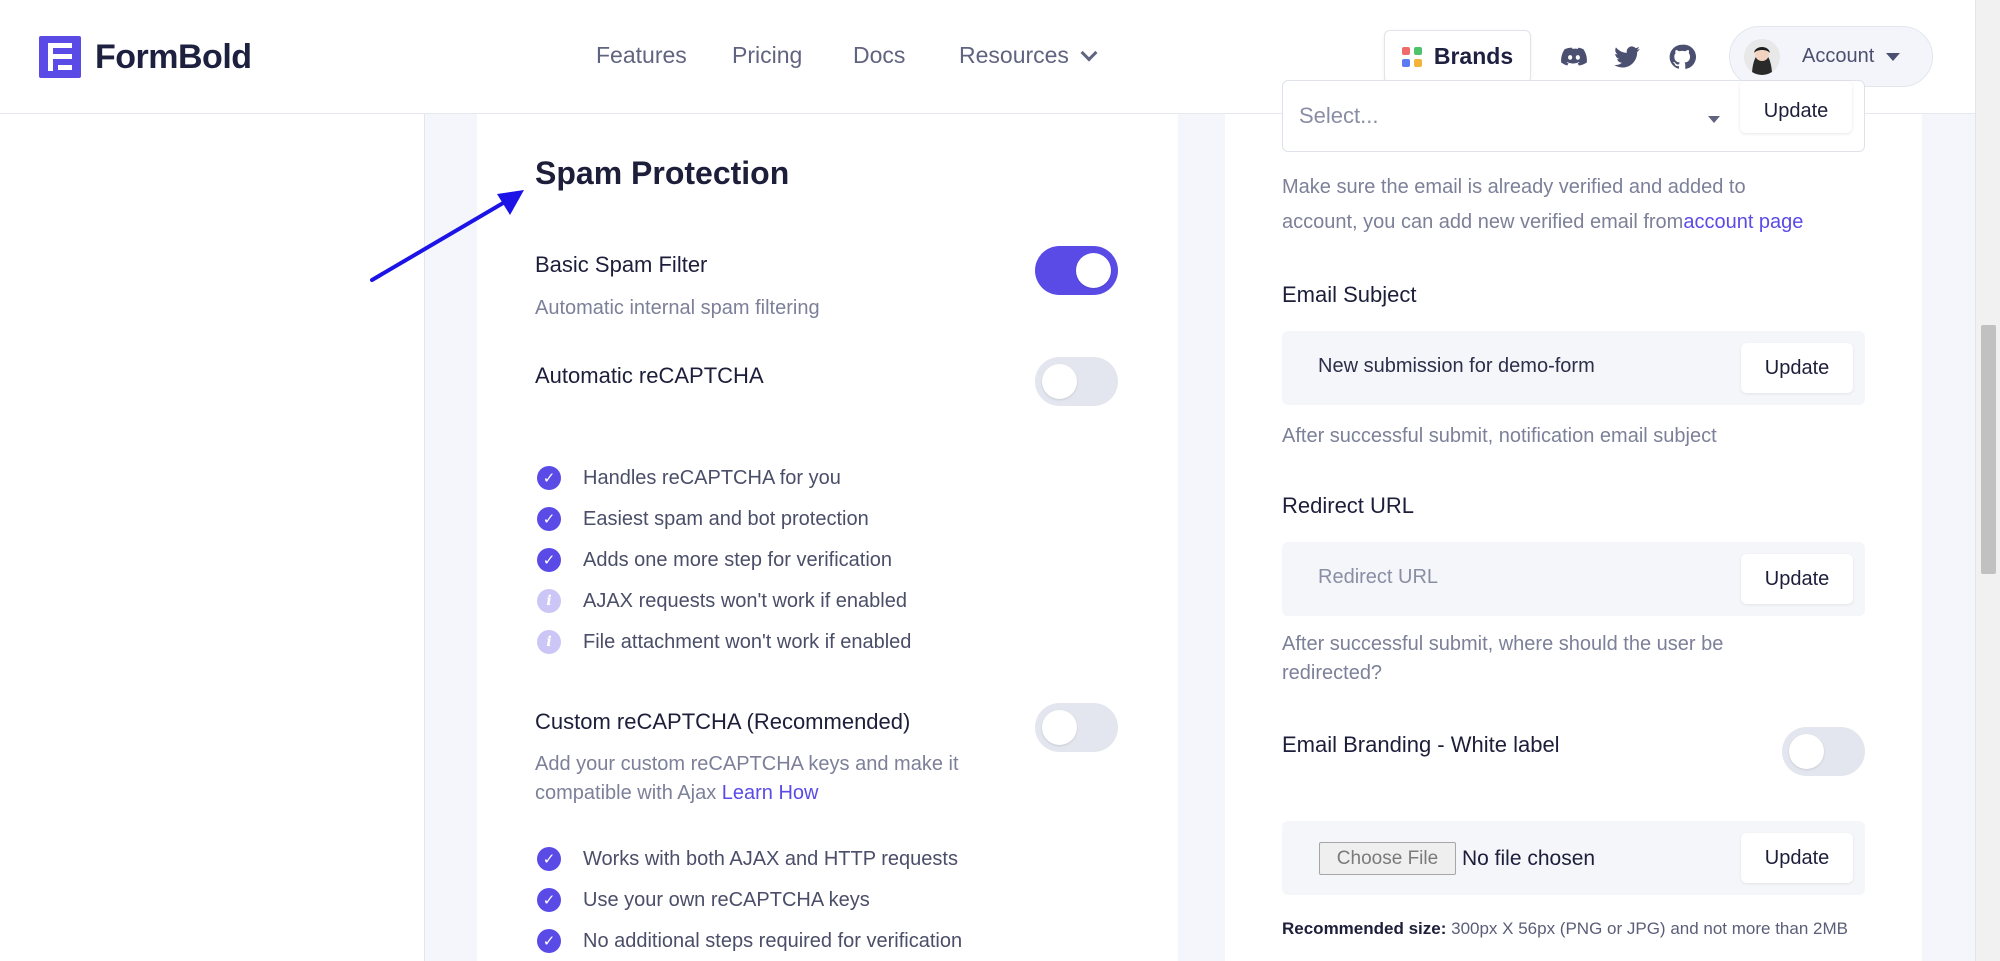 The height and width of the screenshot is (961, 2000). What do you see at coordinates (1797, 858) in the screenshot?
I see `logo-update-button: Update` at bounding box center [1797, 858].